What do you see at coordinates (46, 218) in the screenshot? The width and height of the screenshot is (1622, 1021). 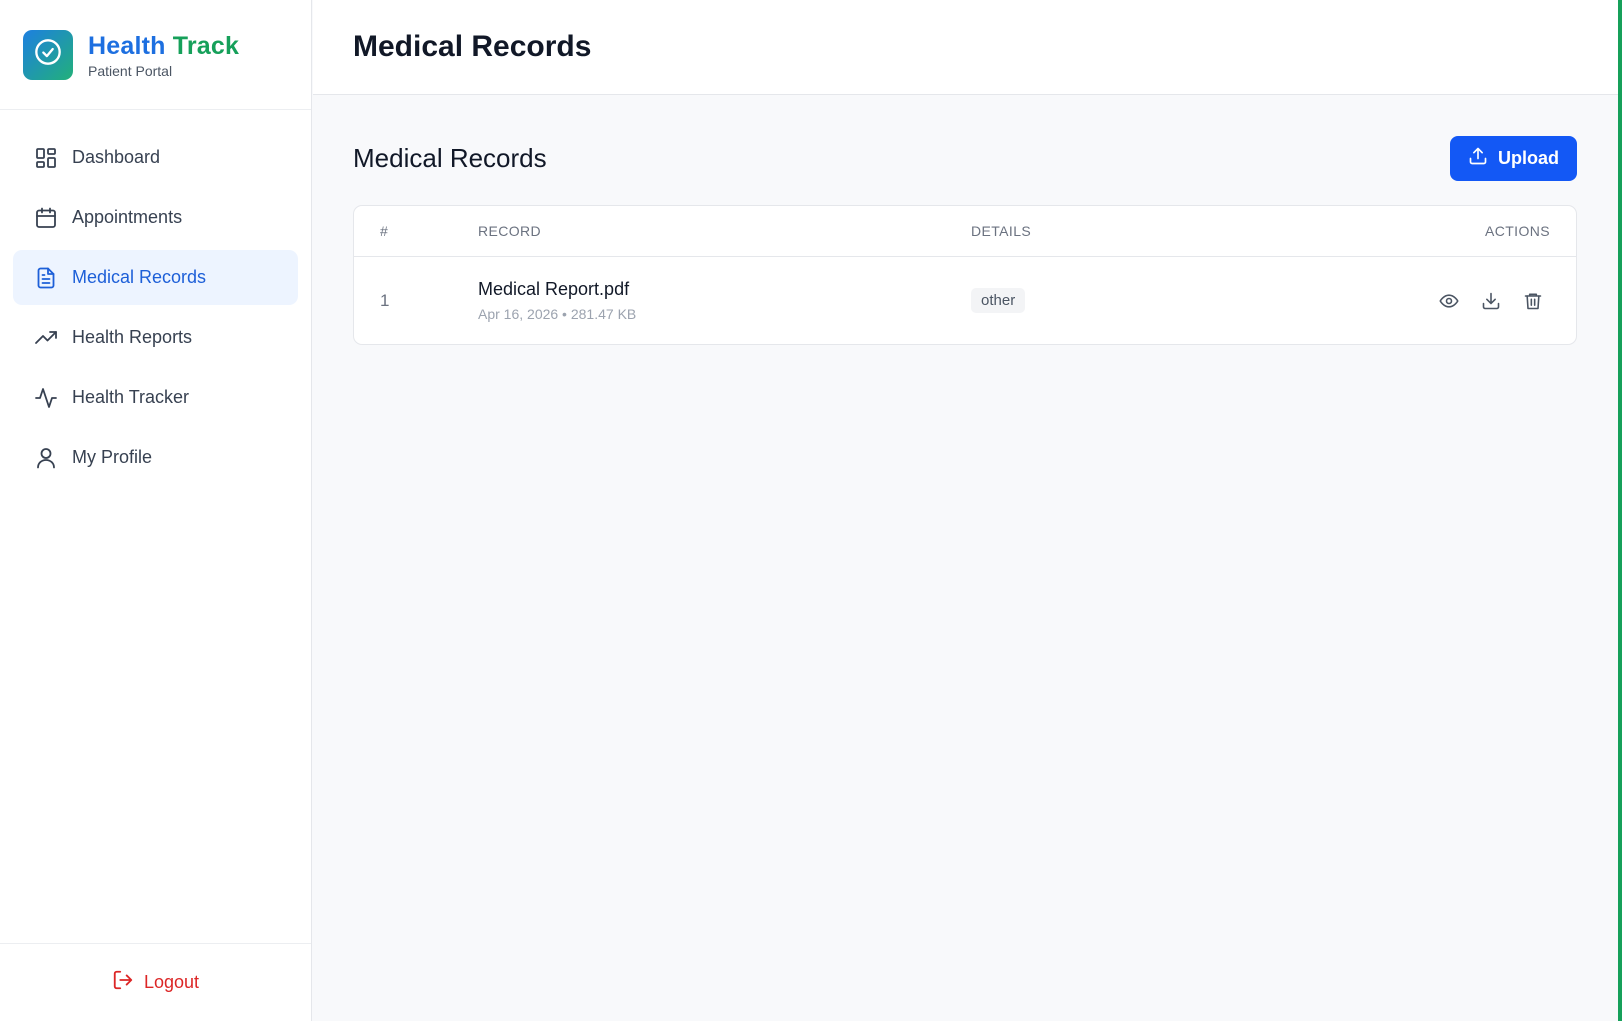 I see `calendar-icon` at bounding box center [46, 218].